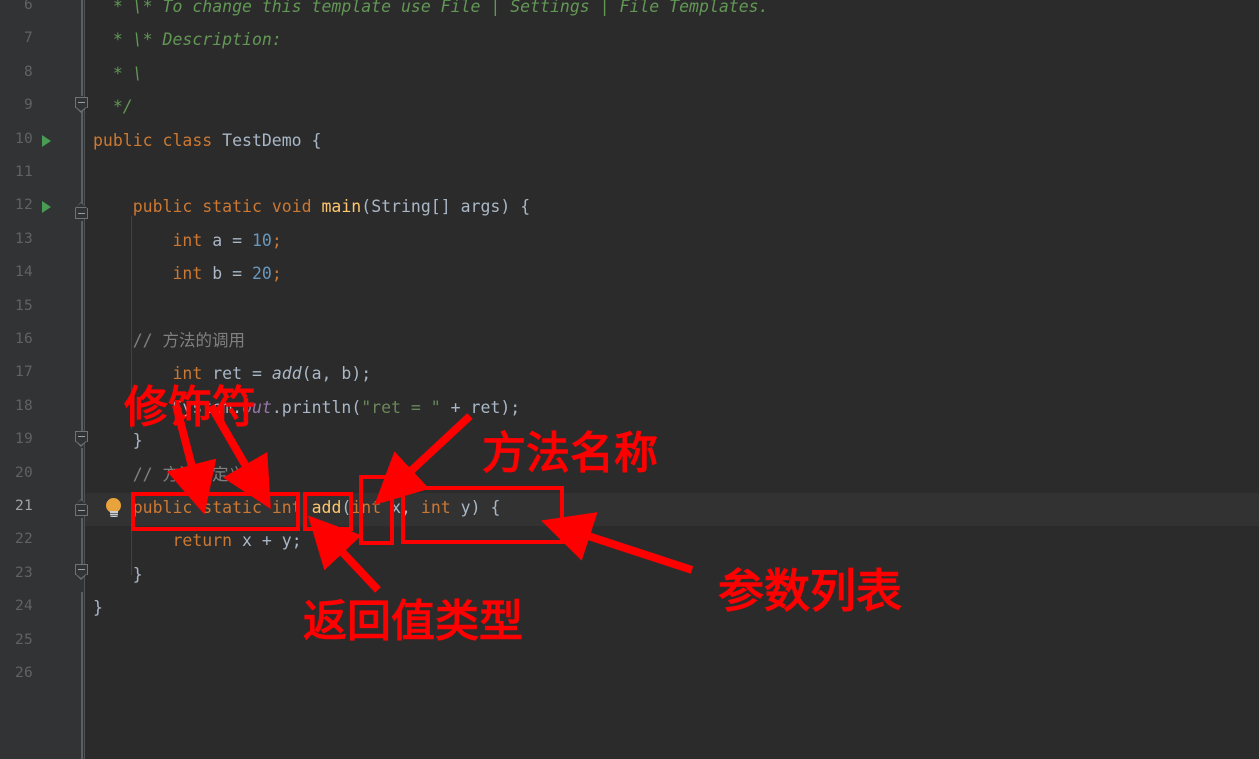  Describe the element at coordinates (202, 407) in the screenshot. I see `code-token: System` at that location.